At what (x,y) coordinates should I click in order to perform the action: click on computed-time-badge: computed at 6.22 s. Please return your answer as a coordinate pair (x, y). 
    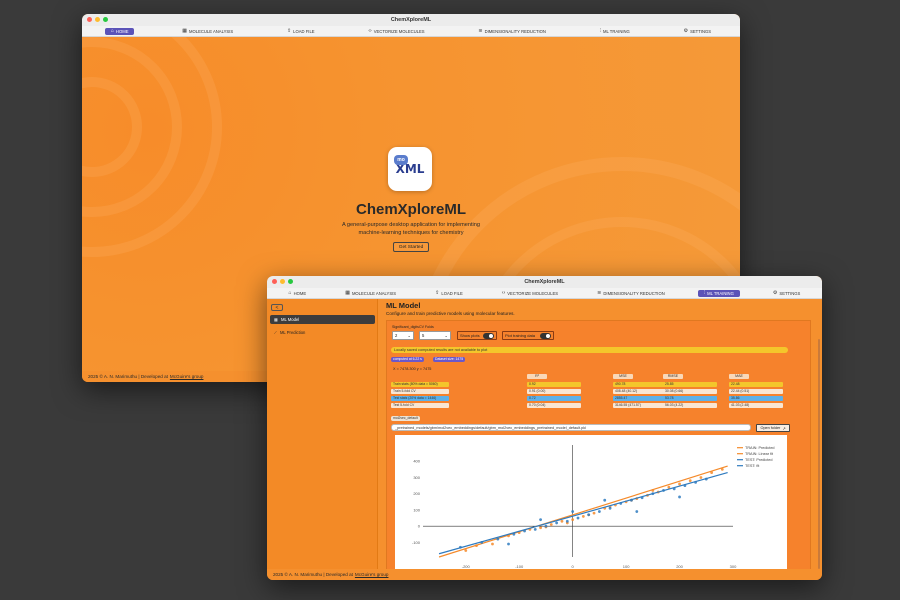
    Looking at the image, I should click on (407, 359).